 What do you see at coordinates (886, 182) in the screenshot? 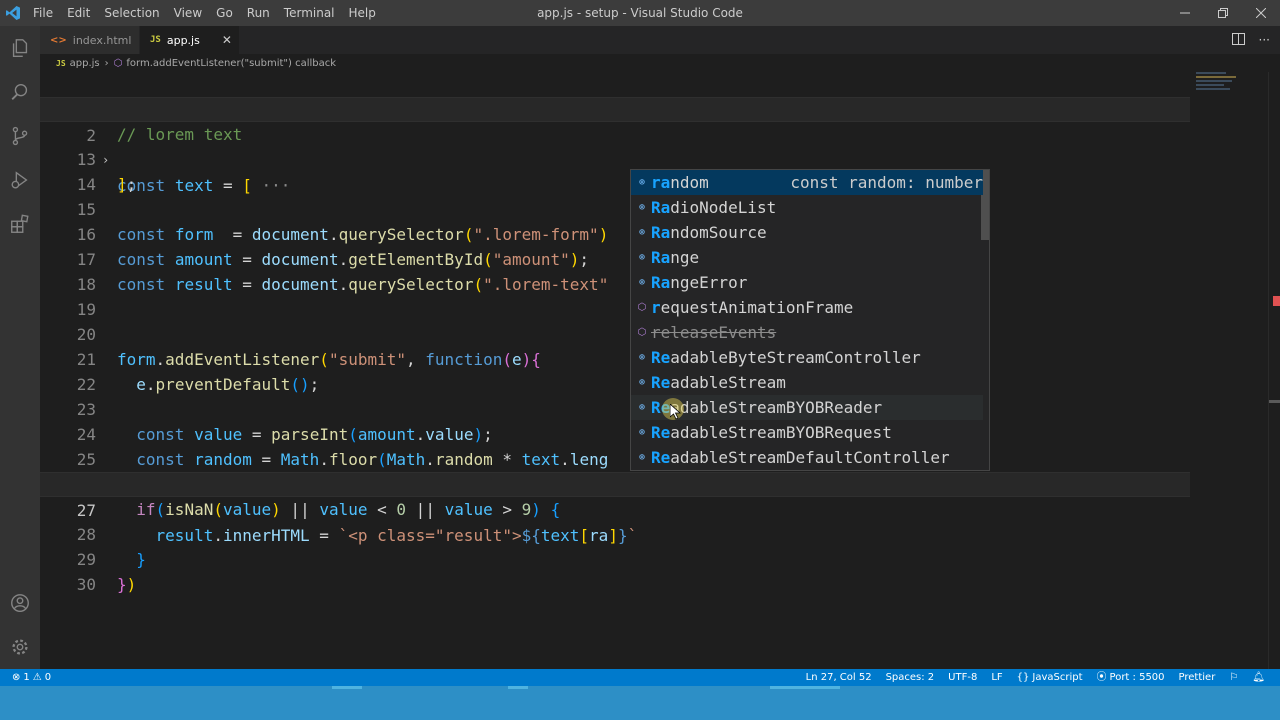
I see `suggest-detail: const random: number` at bounding box center [886, 182].